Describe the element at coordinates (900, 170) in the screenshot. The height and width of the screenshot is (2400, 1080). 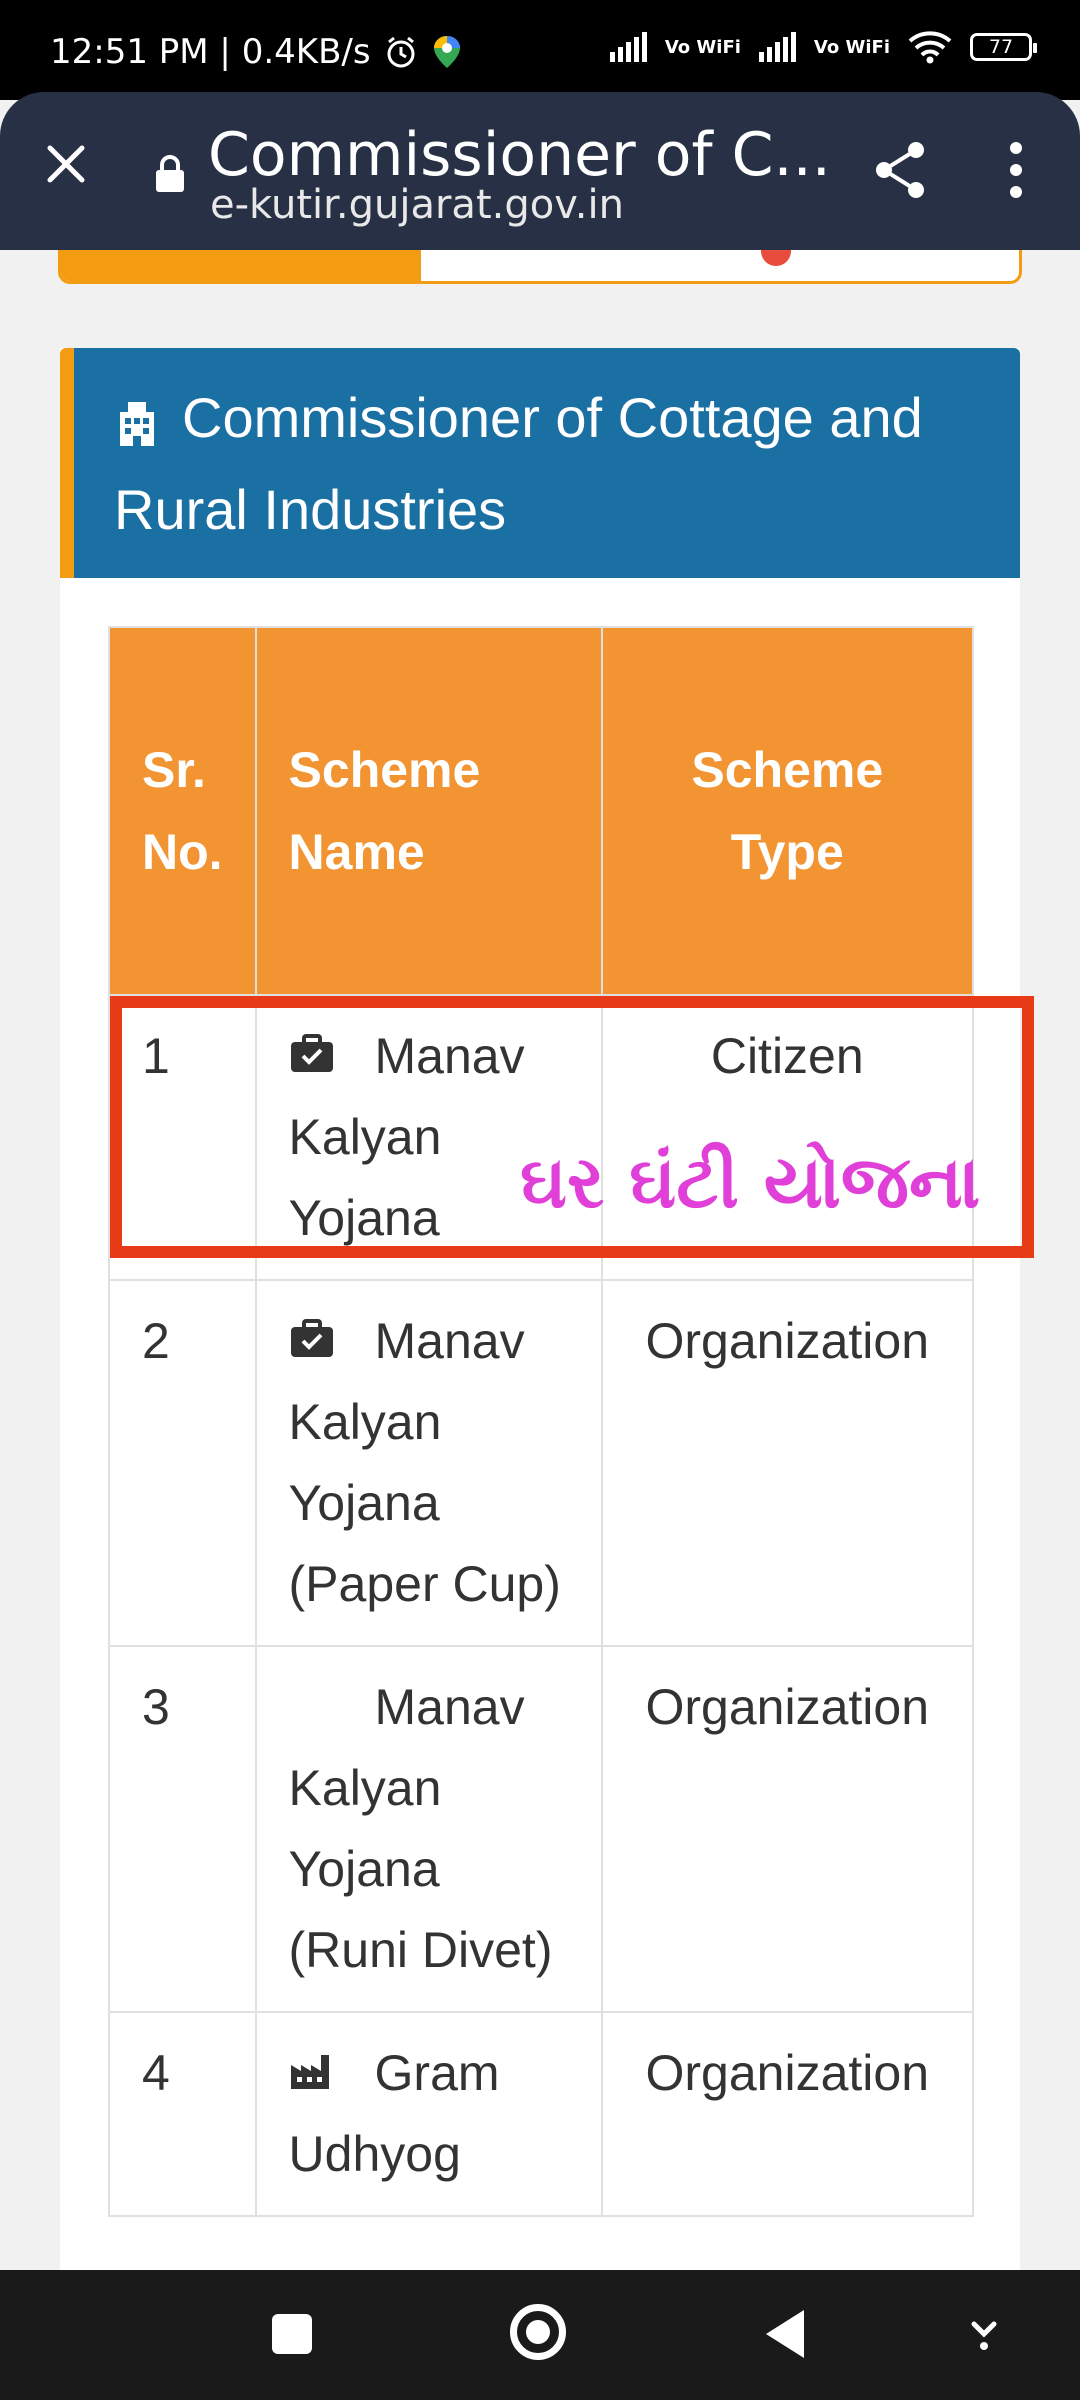
I see `share-icon` at that location.